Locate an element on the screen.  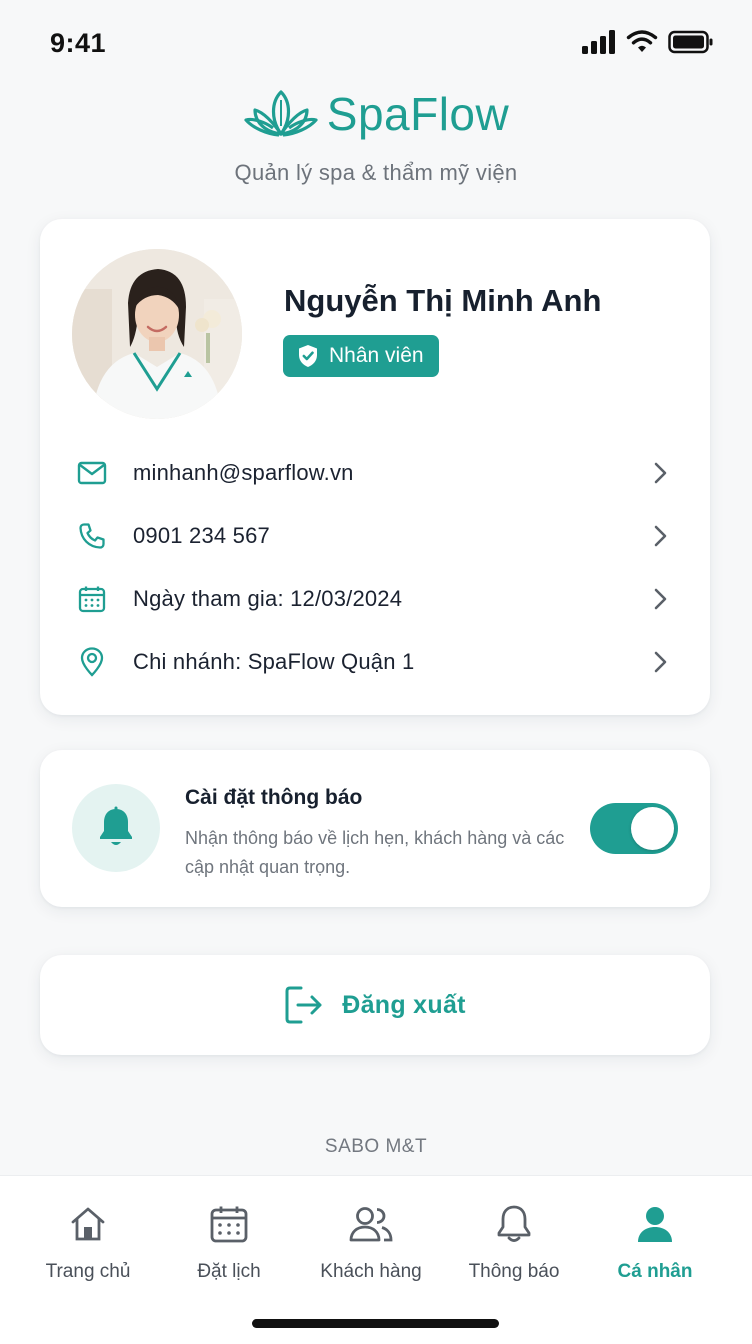
tab-notifications: Thông báo is located at coordinates (514, 1242).